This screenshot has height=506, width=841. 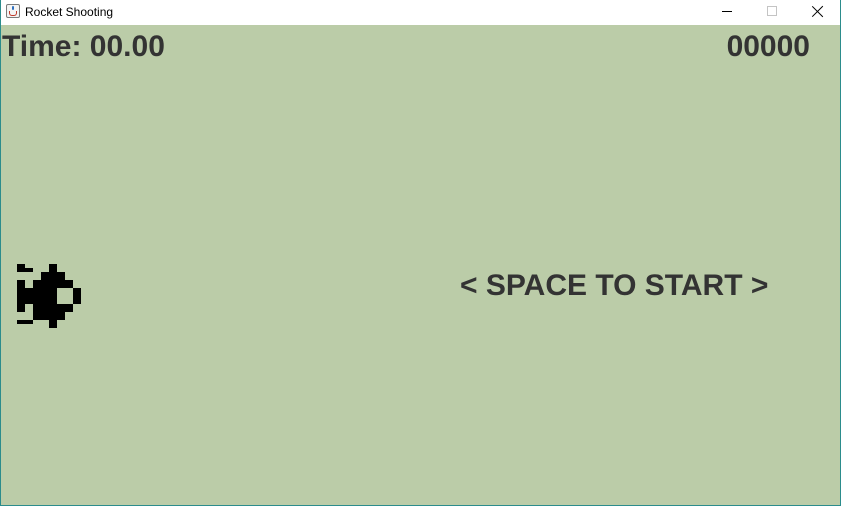 I want to click on rocket-ship-sprite, so click(x=49, y=296).